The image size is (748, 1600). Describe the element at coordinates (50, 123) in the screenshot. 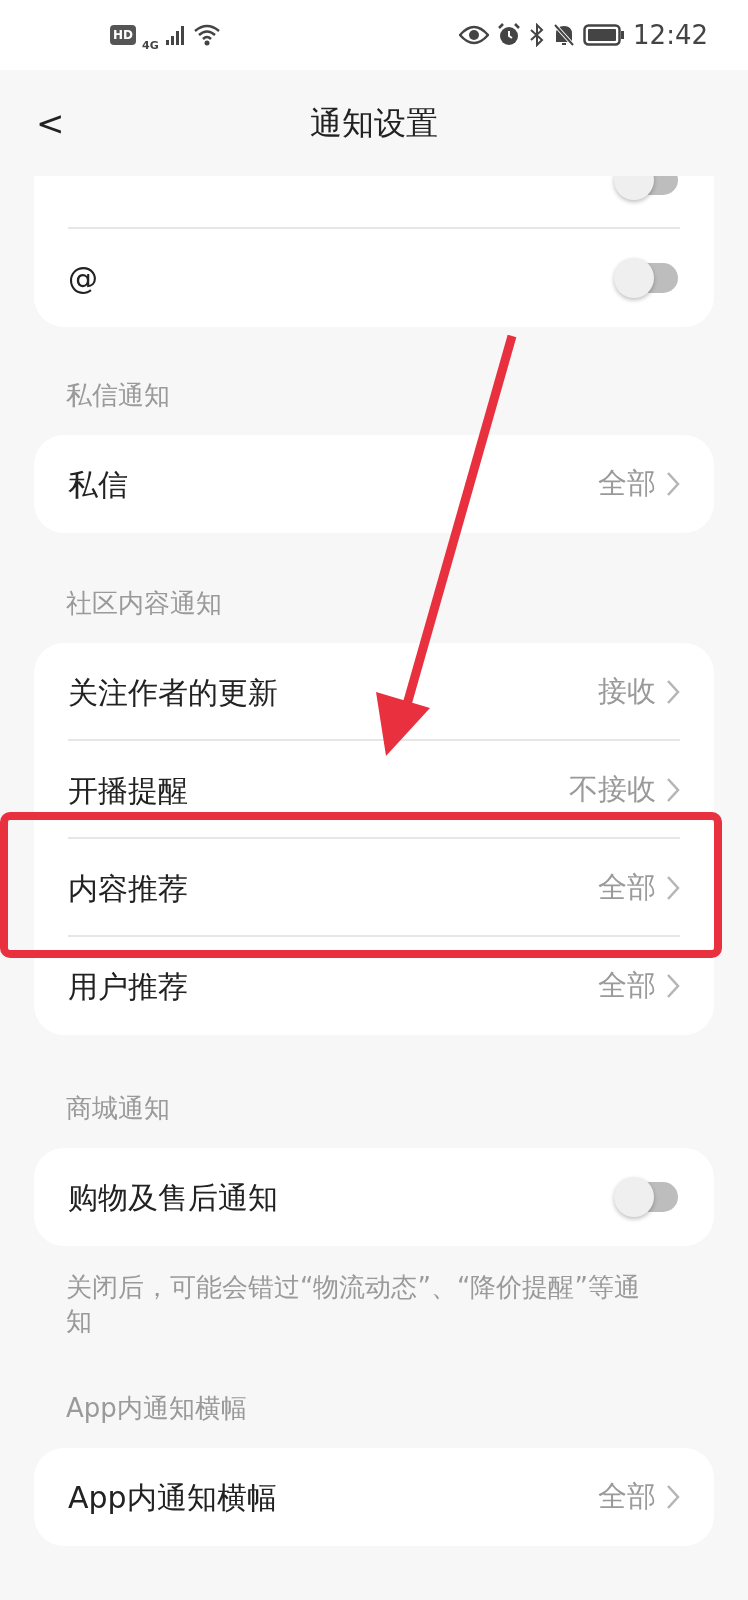

I see `back-button: <` at that location.